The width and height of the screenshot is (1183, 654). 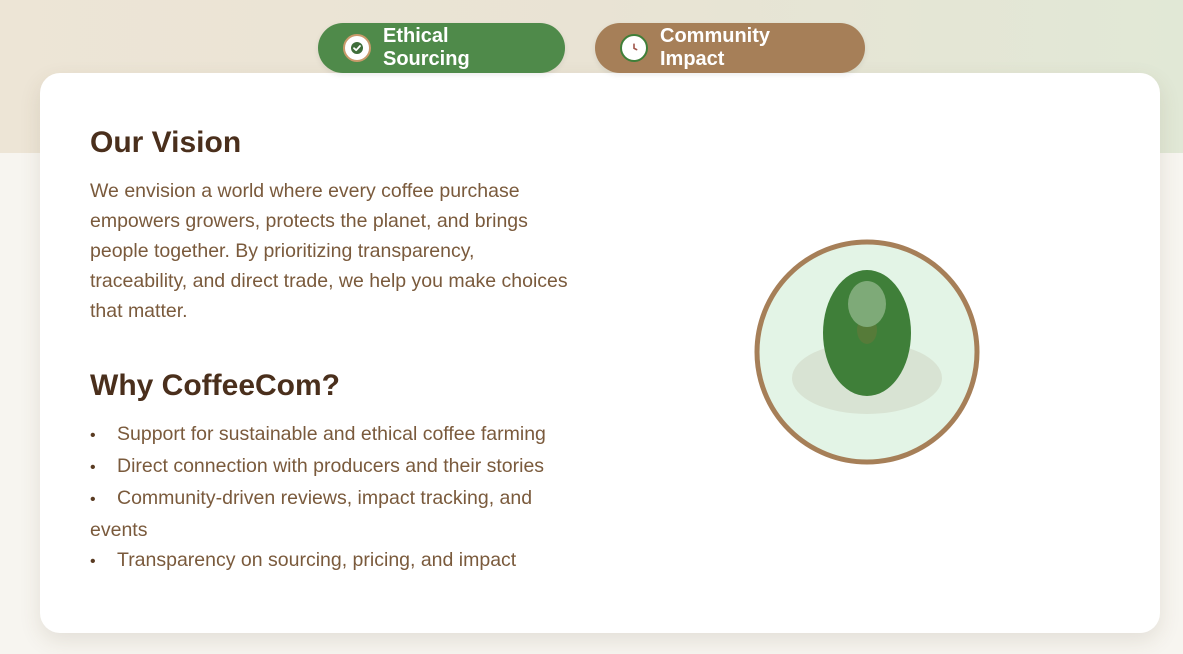 I want to click on vision-title: Our Vision, so click(x=166, y=142).